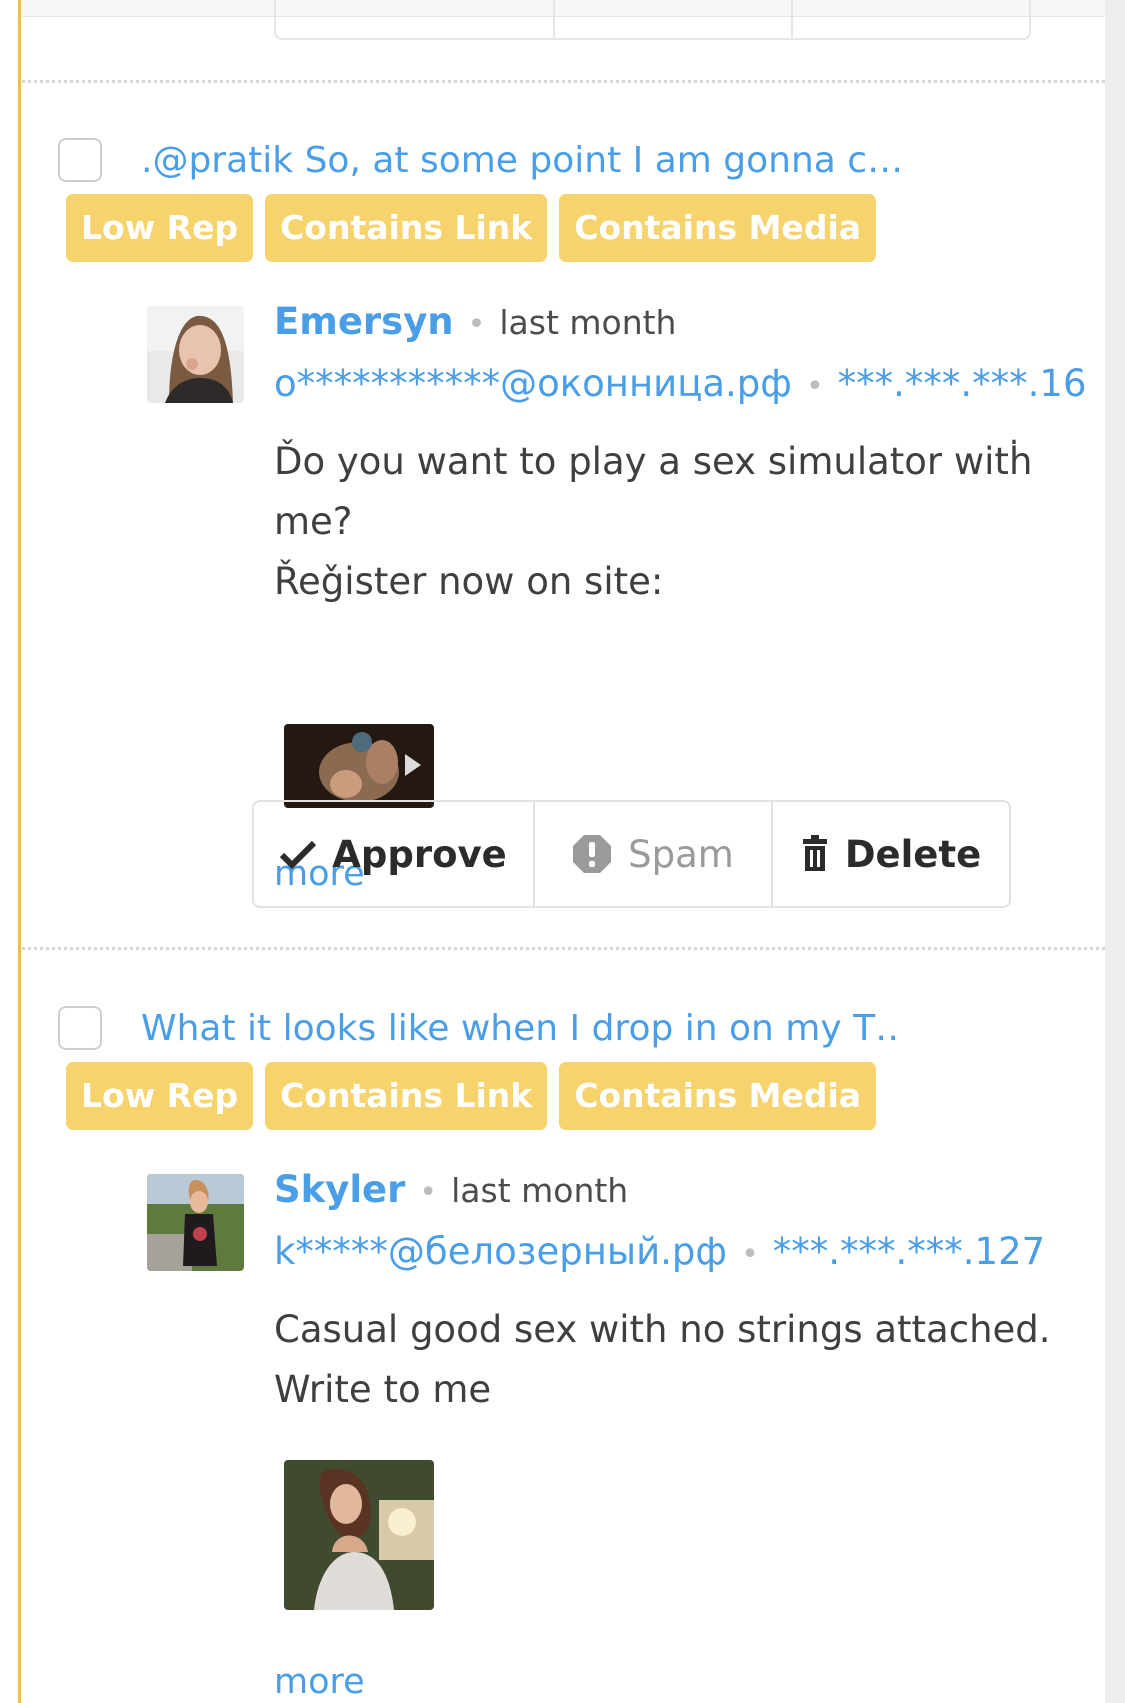 The image size is (1125, 1703). Describe the element at coordinates (469, 581) in the screenshot. I see `comment-text-line: Řeǧister now on site:` at that location.